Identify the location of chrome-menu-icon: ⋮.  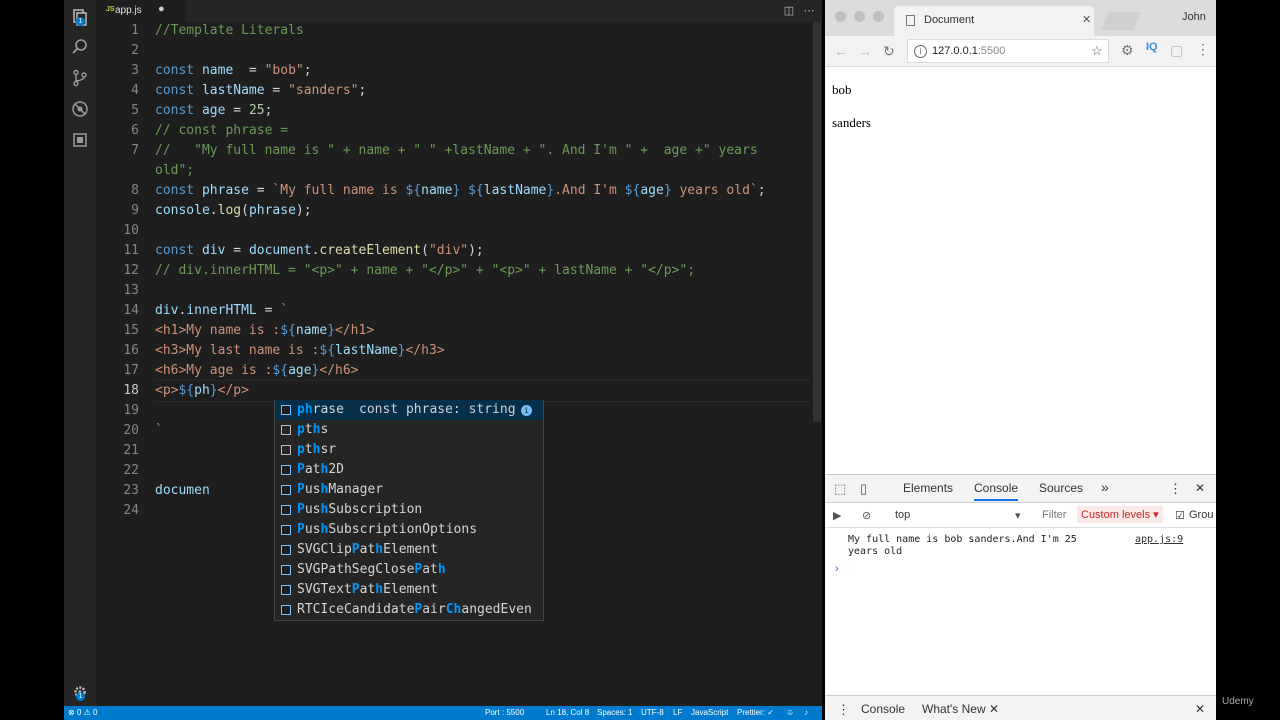
(1203, 49).